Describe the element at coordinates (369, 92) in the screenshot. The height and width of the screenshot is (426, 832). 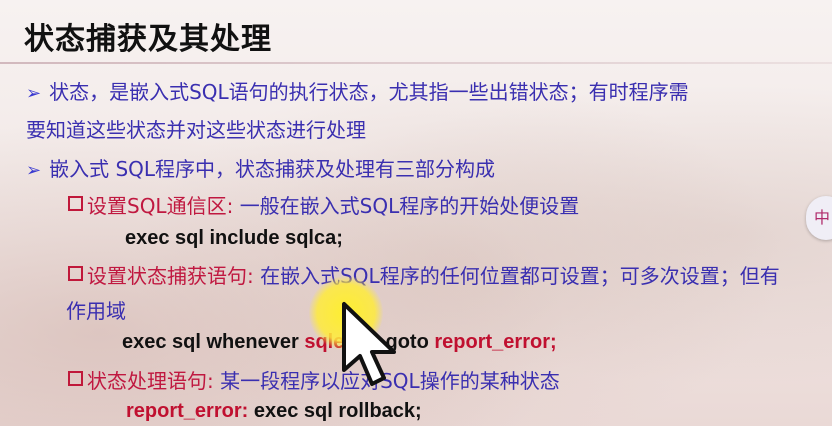
I see `bullet-1-text: 状态，是嵌入式SQL语句的执行状态，尤其指一些出错状态；有时程序需` at that location.